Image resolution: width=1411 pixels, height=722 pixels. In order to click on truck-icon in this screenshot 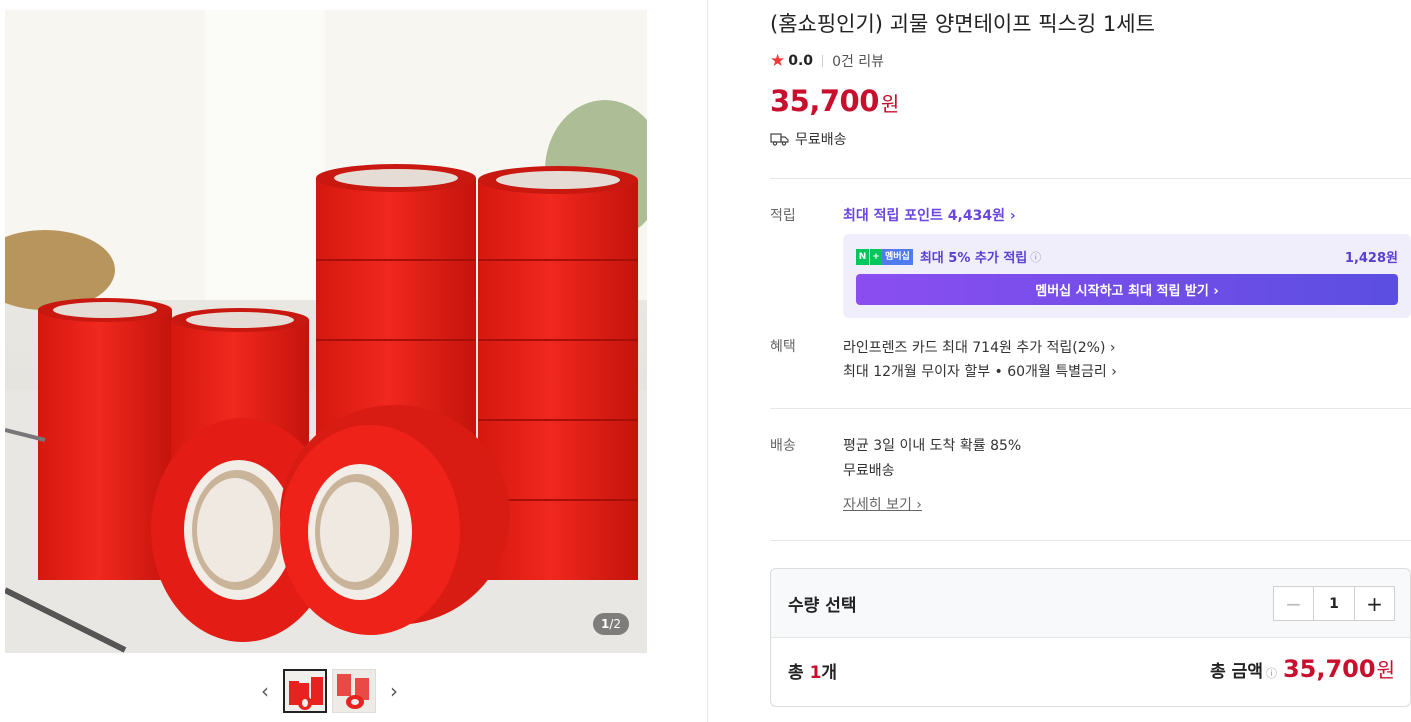, I will do `click(779, 139)`.